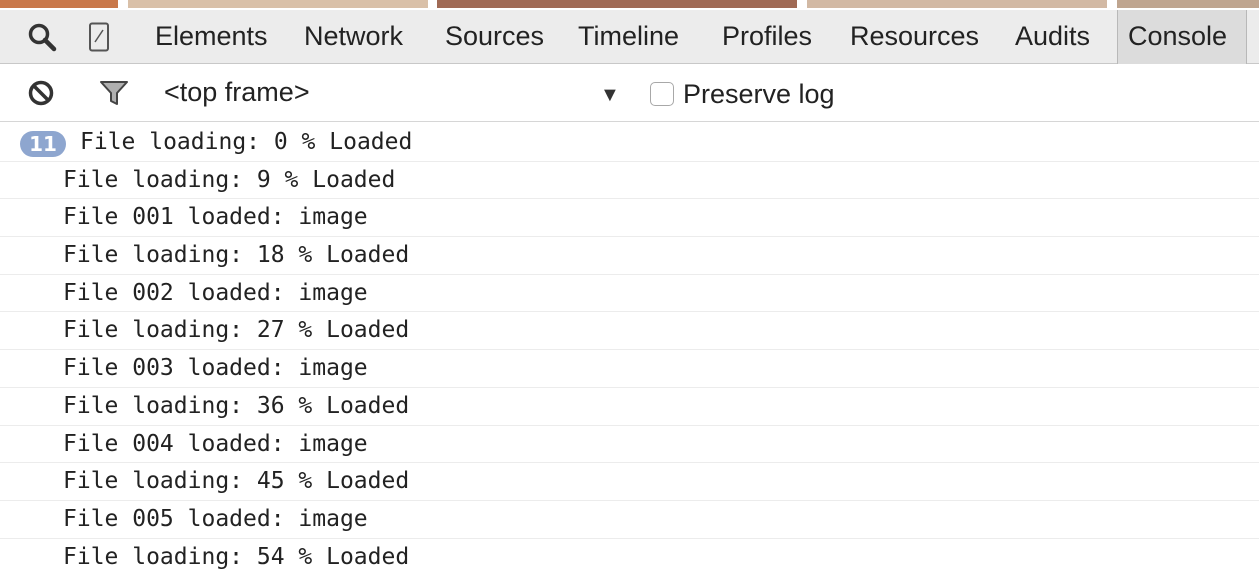  Describe the element at coordinates (629, 93) in the screenshot. I see `console-filter-bar: <top frame> ▼` at that location.